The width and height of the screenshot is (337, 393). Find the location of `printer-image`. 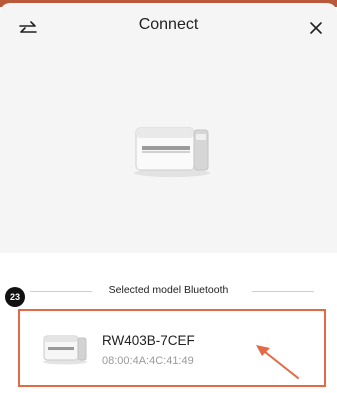

printer-image is located at coordinates (172, 148).